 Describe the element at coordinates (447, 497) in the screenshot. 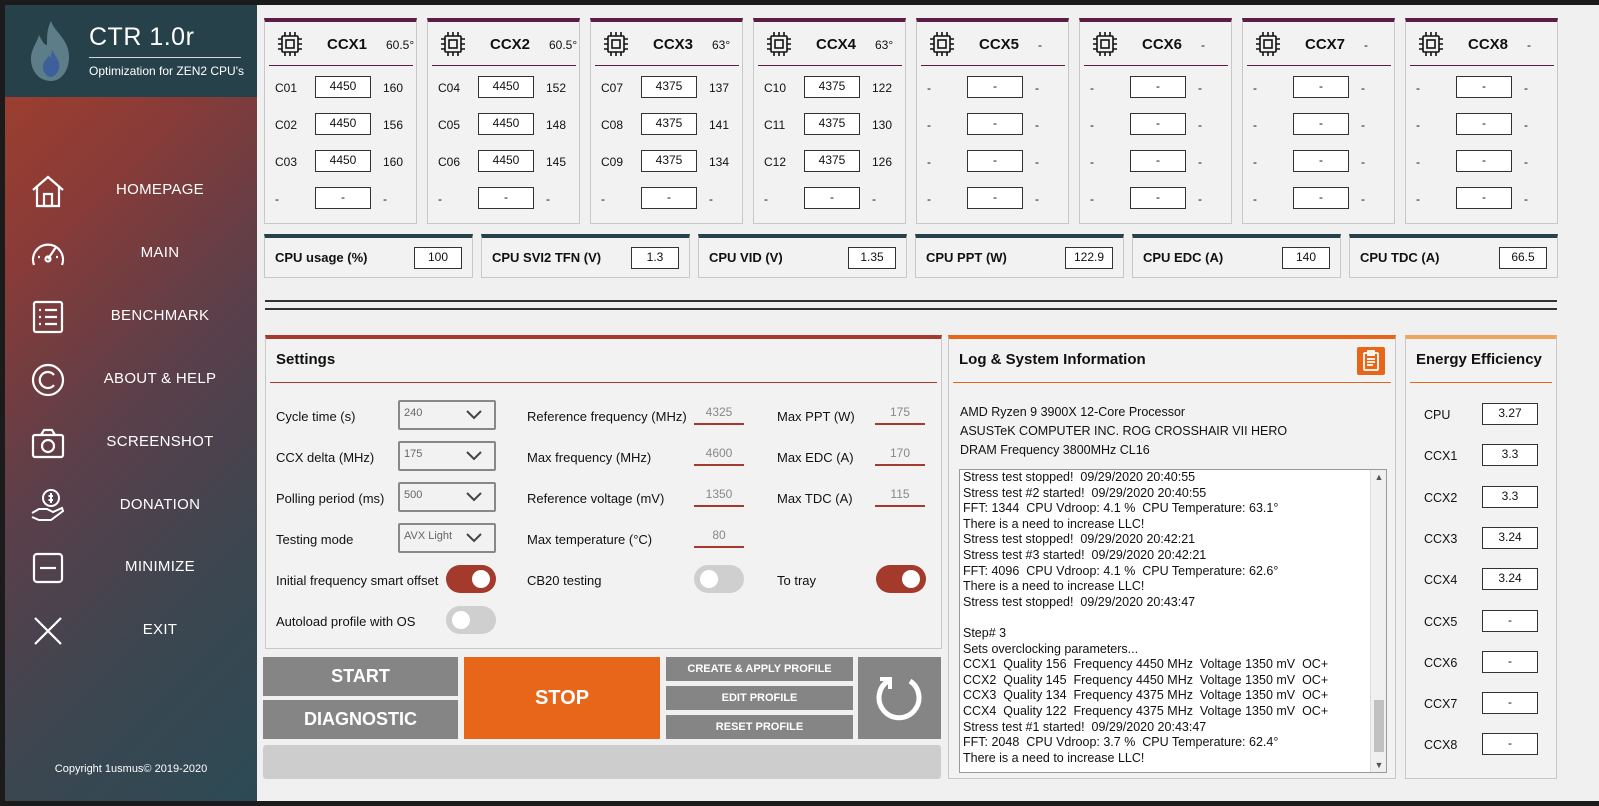

I see `polling-period-dropdown: 500` at that location.